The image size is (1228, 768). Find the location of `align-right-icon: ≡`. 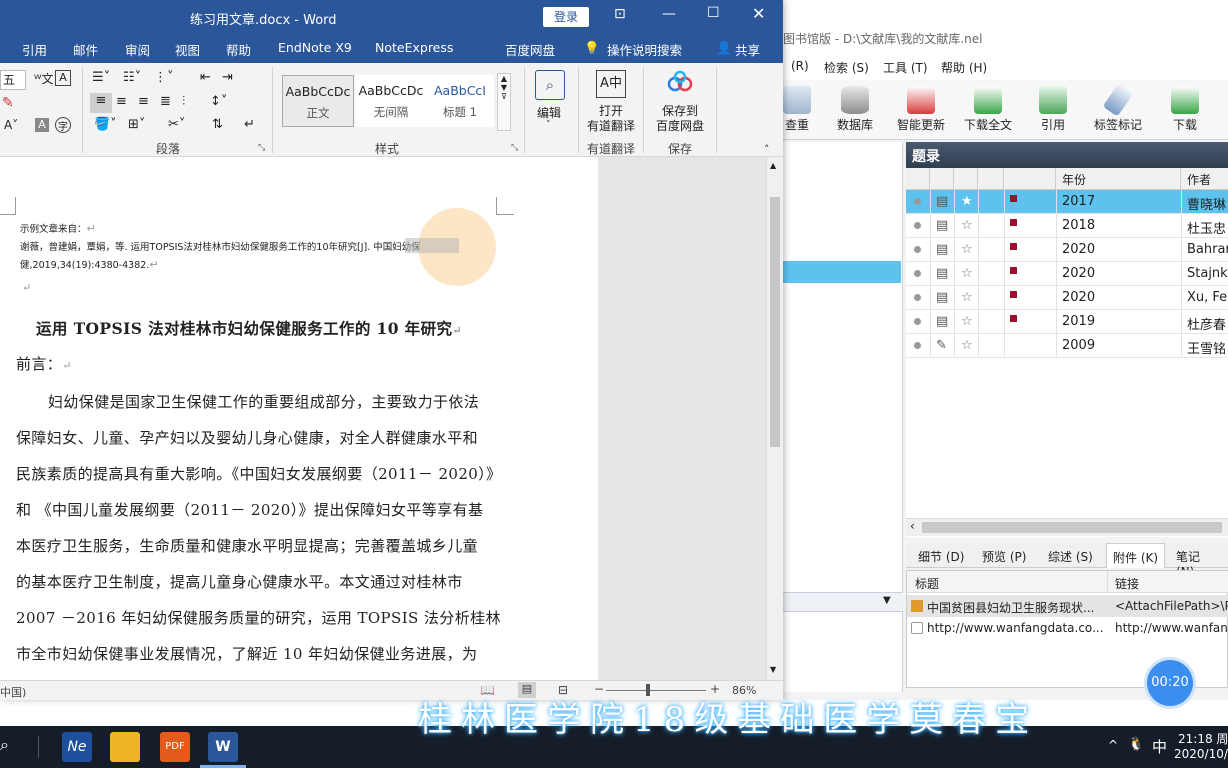

align-right-icon: ≡ is located at coordinates (143, 101).